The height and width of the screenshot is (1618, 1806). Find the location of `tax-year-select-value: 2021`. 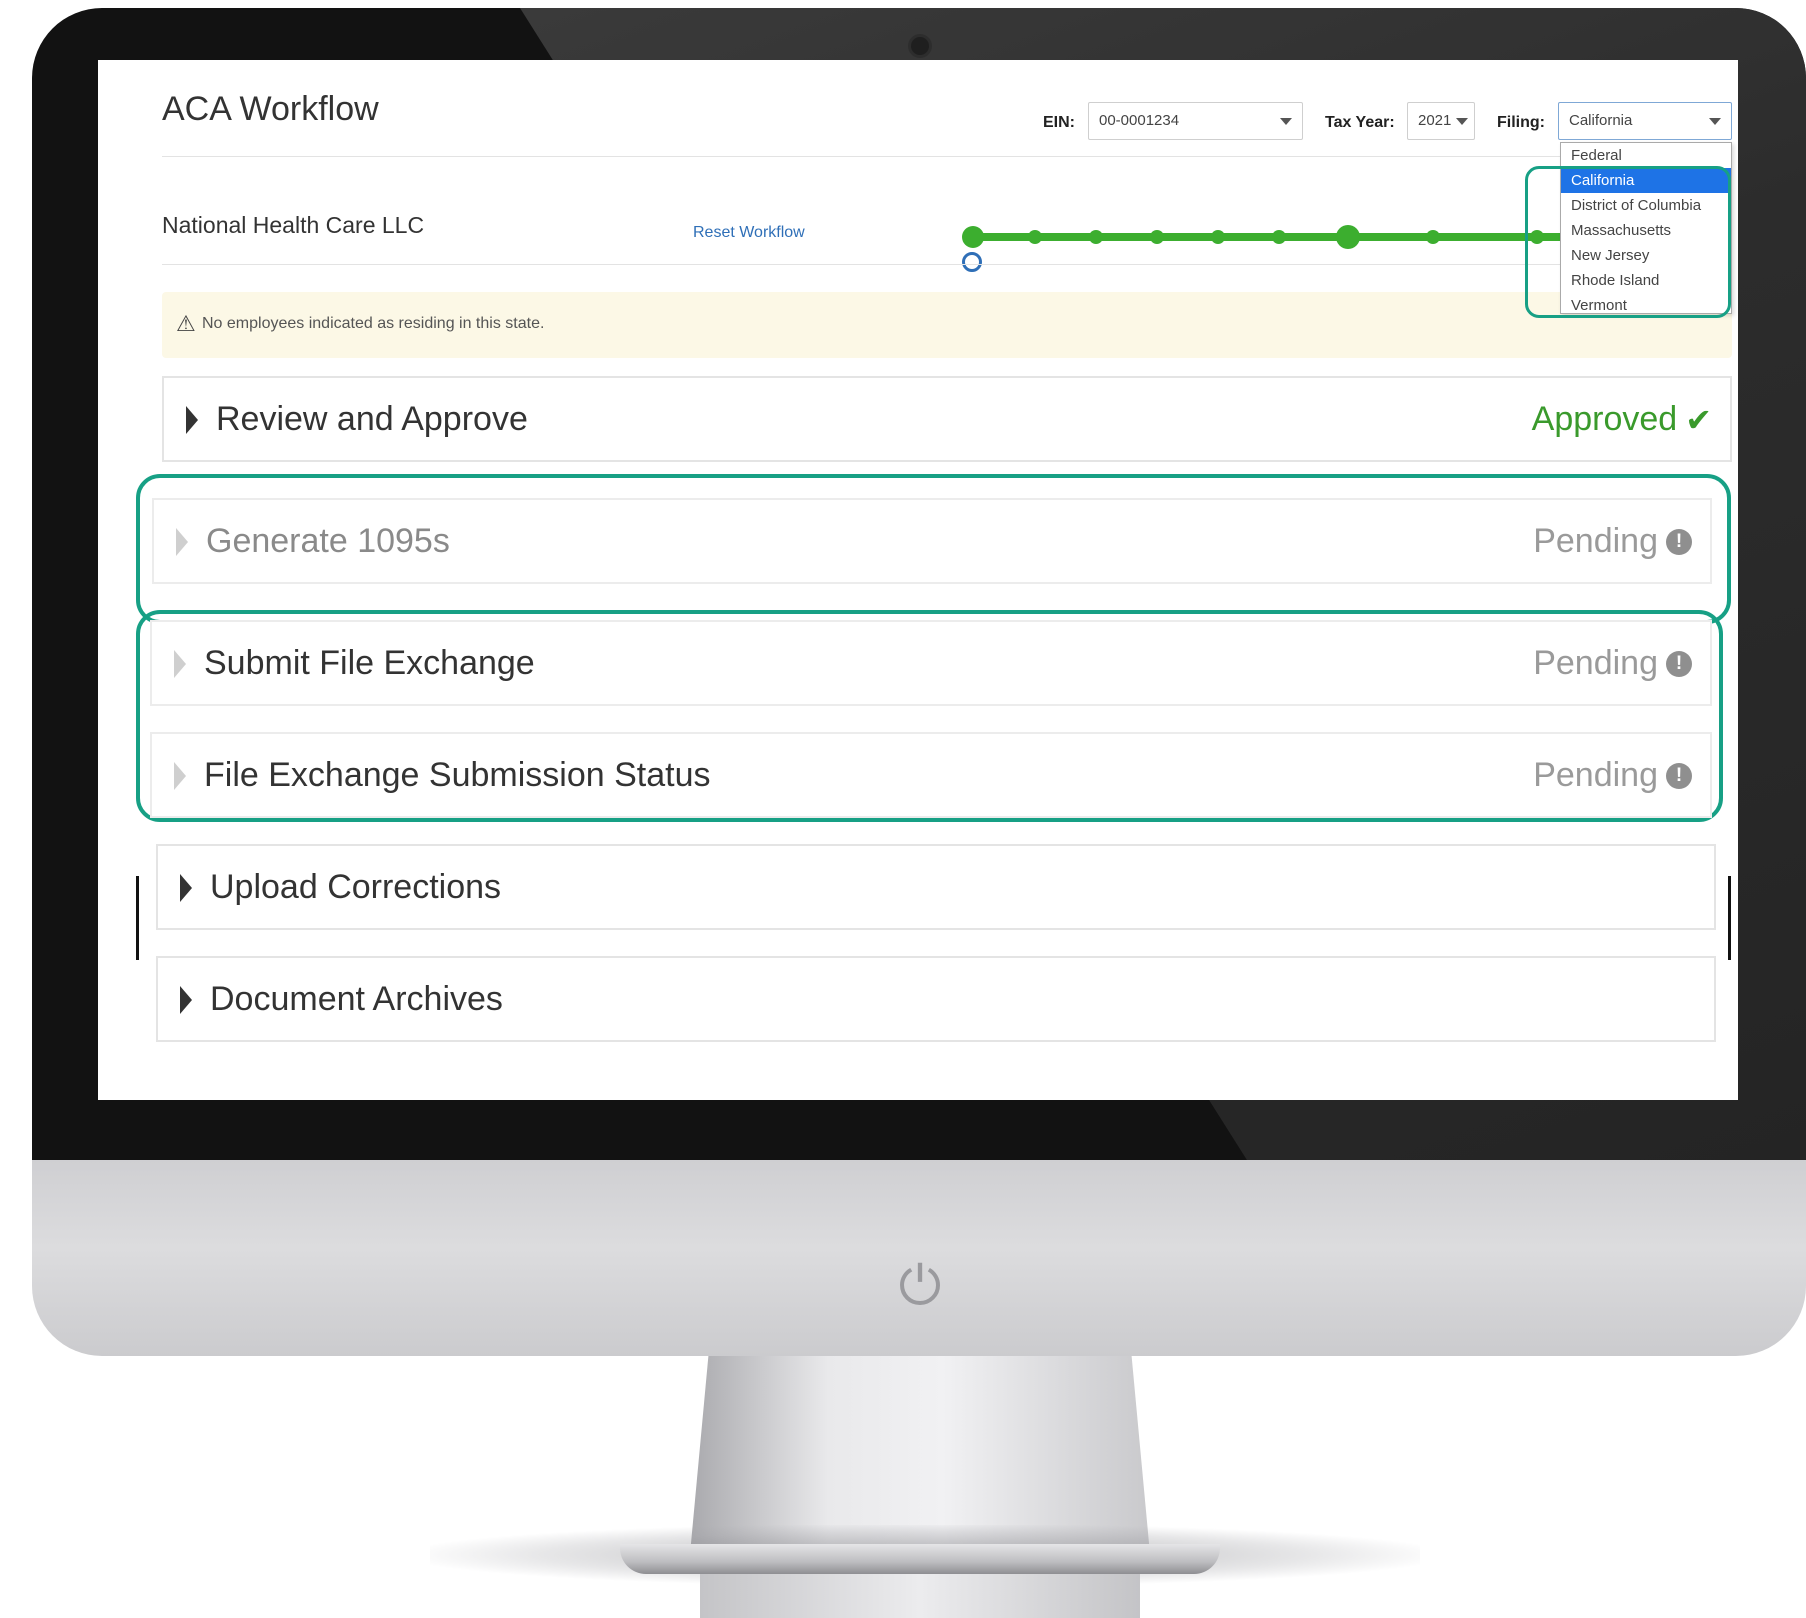

tax-year-select-value: 2021 is located at coordinates (1435, 120).